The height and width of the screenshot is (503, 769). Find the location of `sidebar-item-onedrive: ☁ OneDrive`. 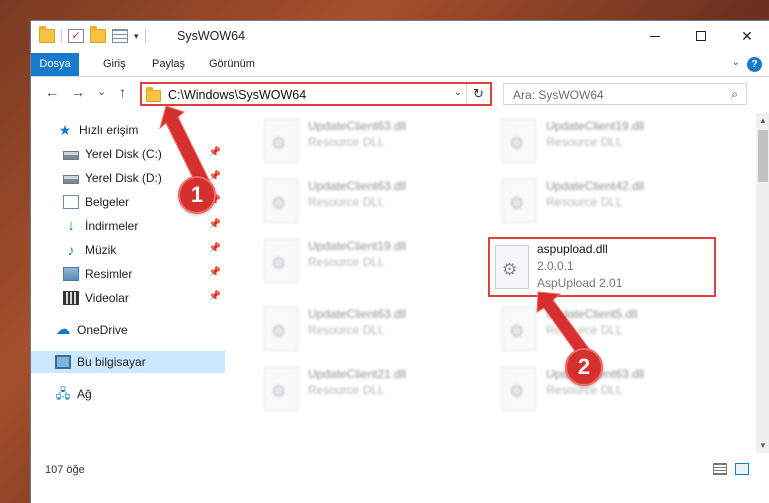

sidebar-item-onedrive: ☁ OneDrive is located at coordinates (128, 330).